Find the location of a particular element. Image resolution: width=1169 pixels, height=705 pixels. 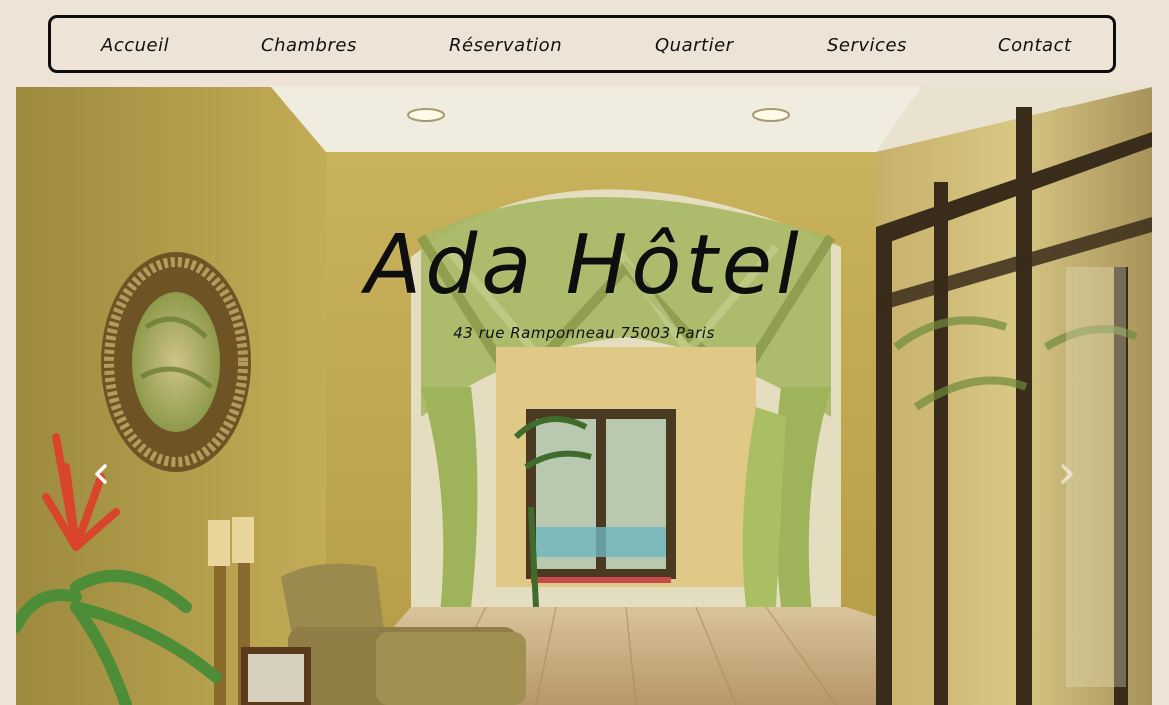

carousel-next-button is located at coordinates (1067, 474).